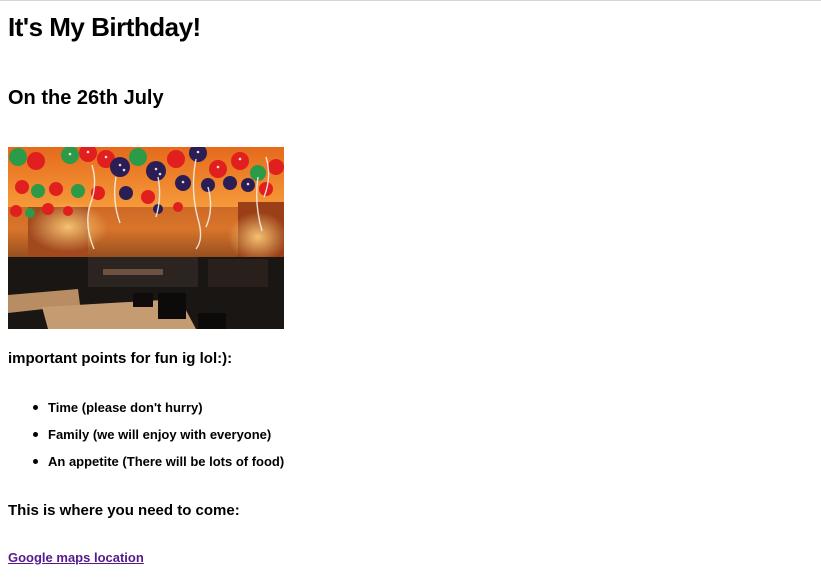 The height and width of the screenshot is (584, 821). Describe the element at coordinates (69, 434) in the screenshot. I see `point-label: Family` at that location.